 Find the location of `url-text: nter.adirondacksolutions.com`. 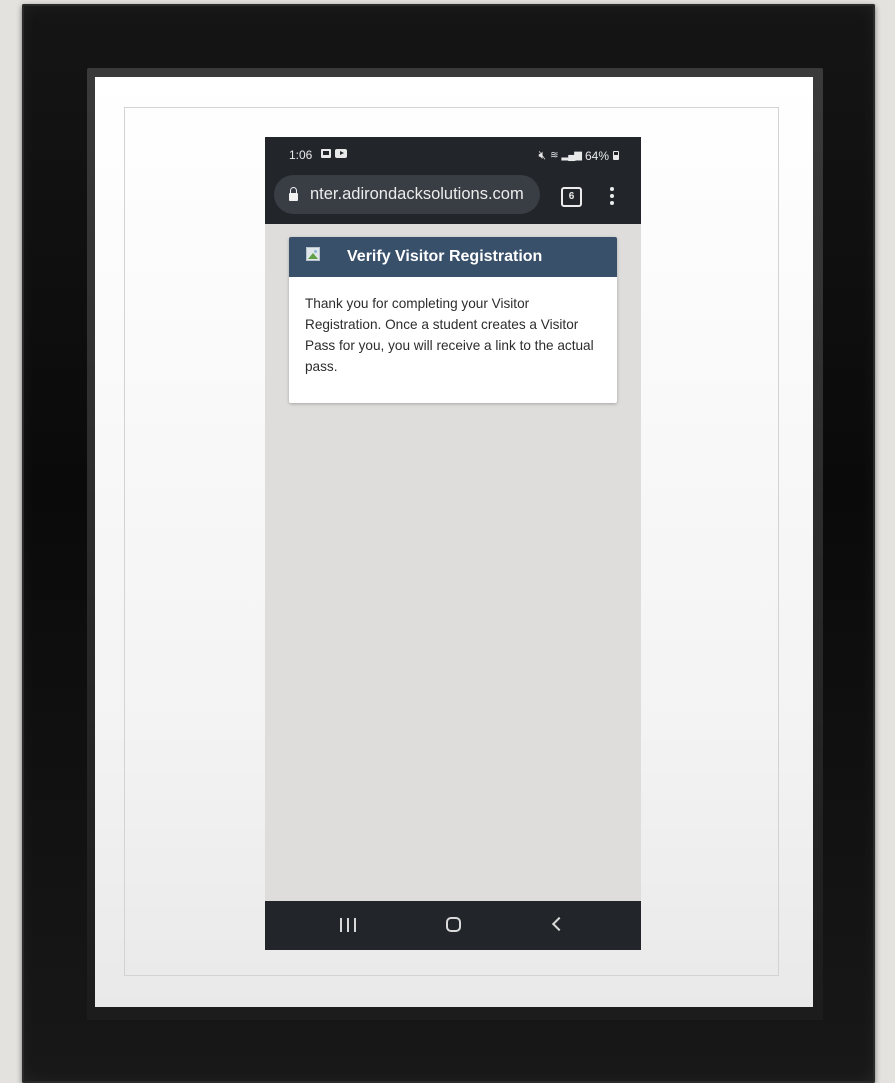

url-text: nter.adirondacksolutions.com is located at coordinates (417, 194).